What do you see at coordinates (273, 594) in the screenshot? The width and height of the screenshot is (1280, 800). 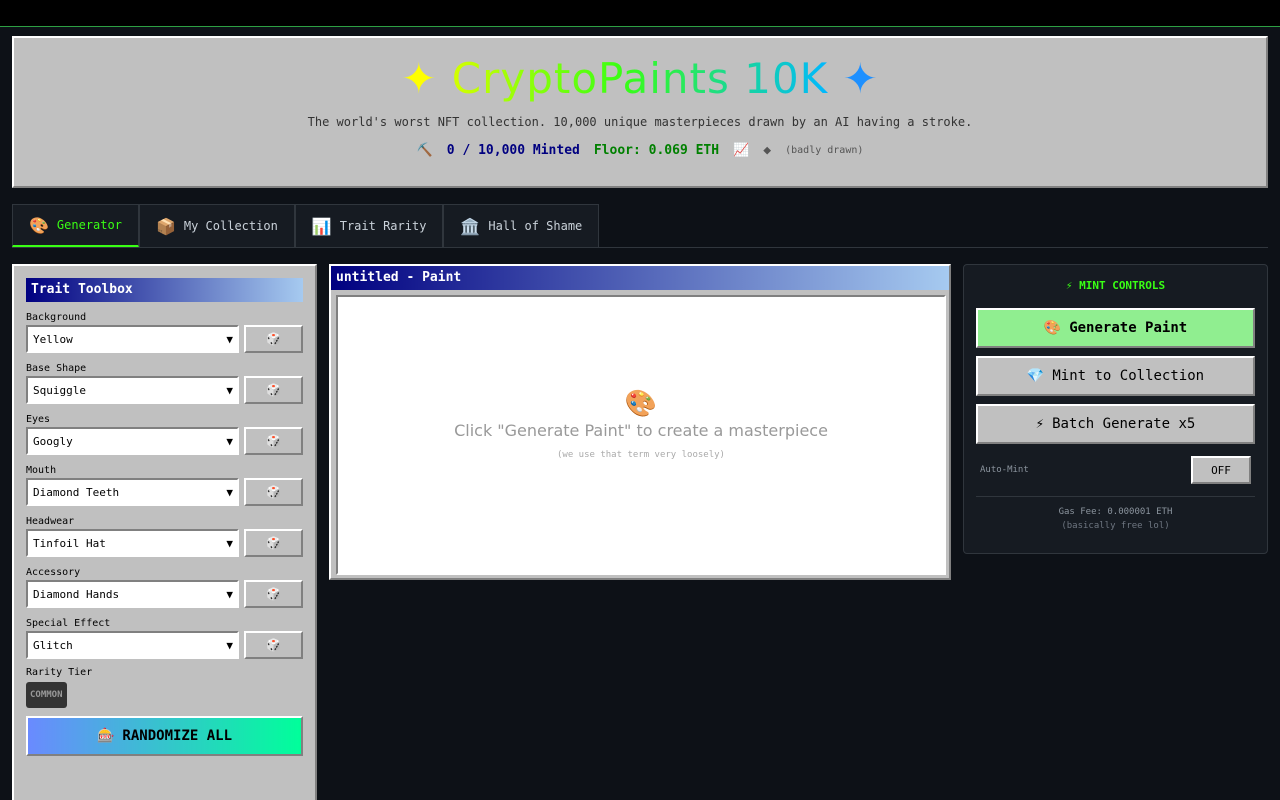 I see `randomize-accessory-button: 🎲` at bounding box center [273, 594].